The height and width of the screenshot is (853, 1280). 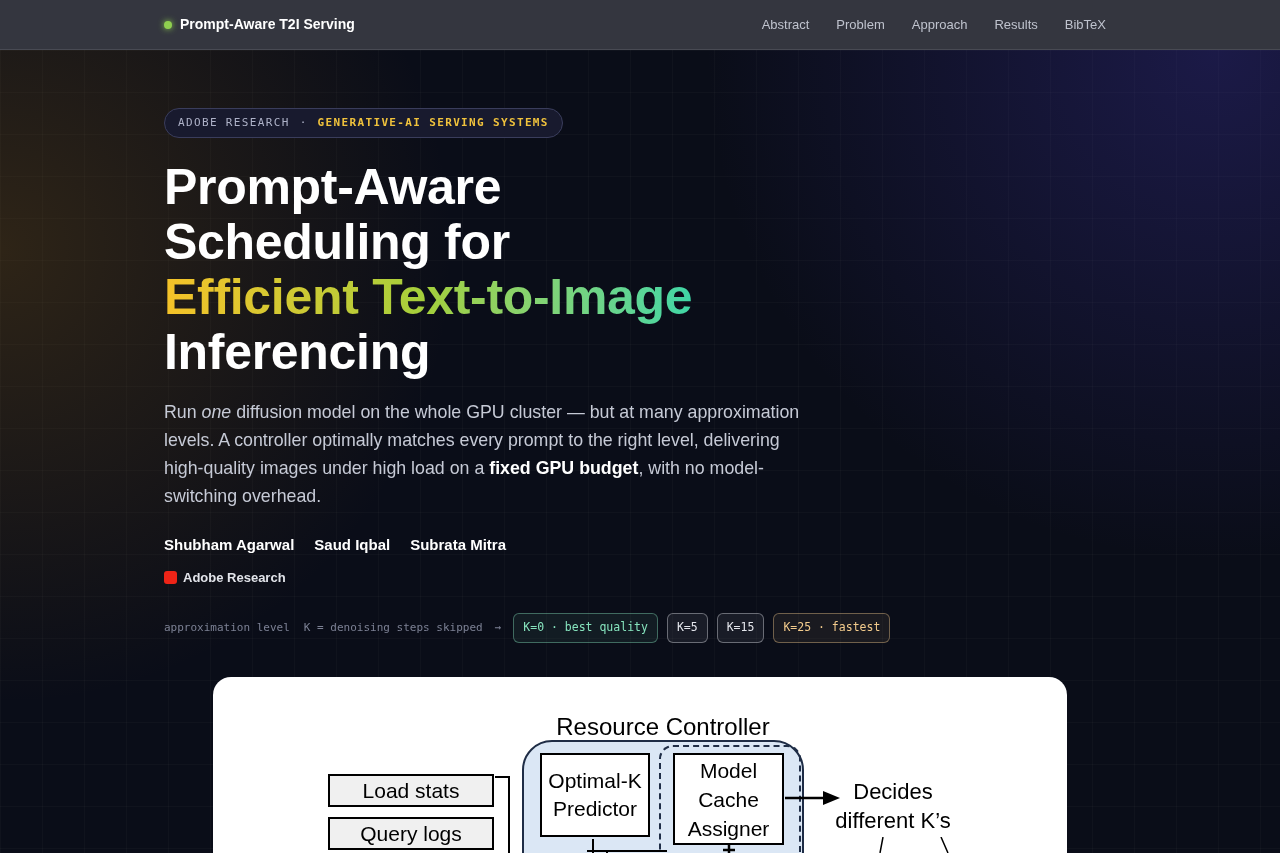 I want to click on input-node: Load stats, so click(x=411, y=790).